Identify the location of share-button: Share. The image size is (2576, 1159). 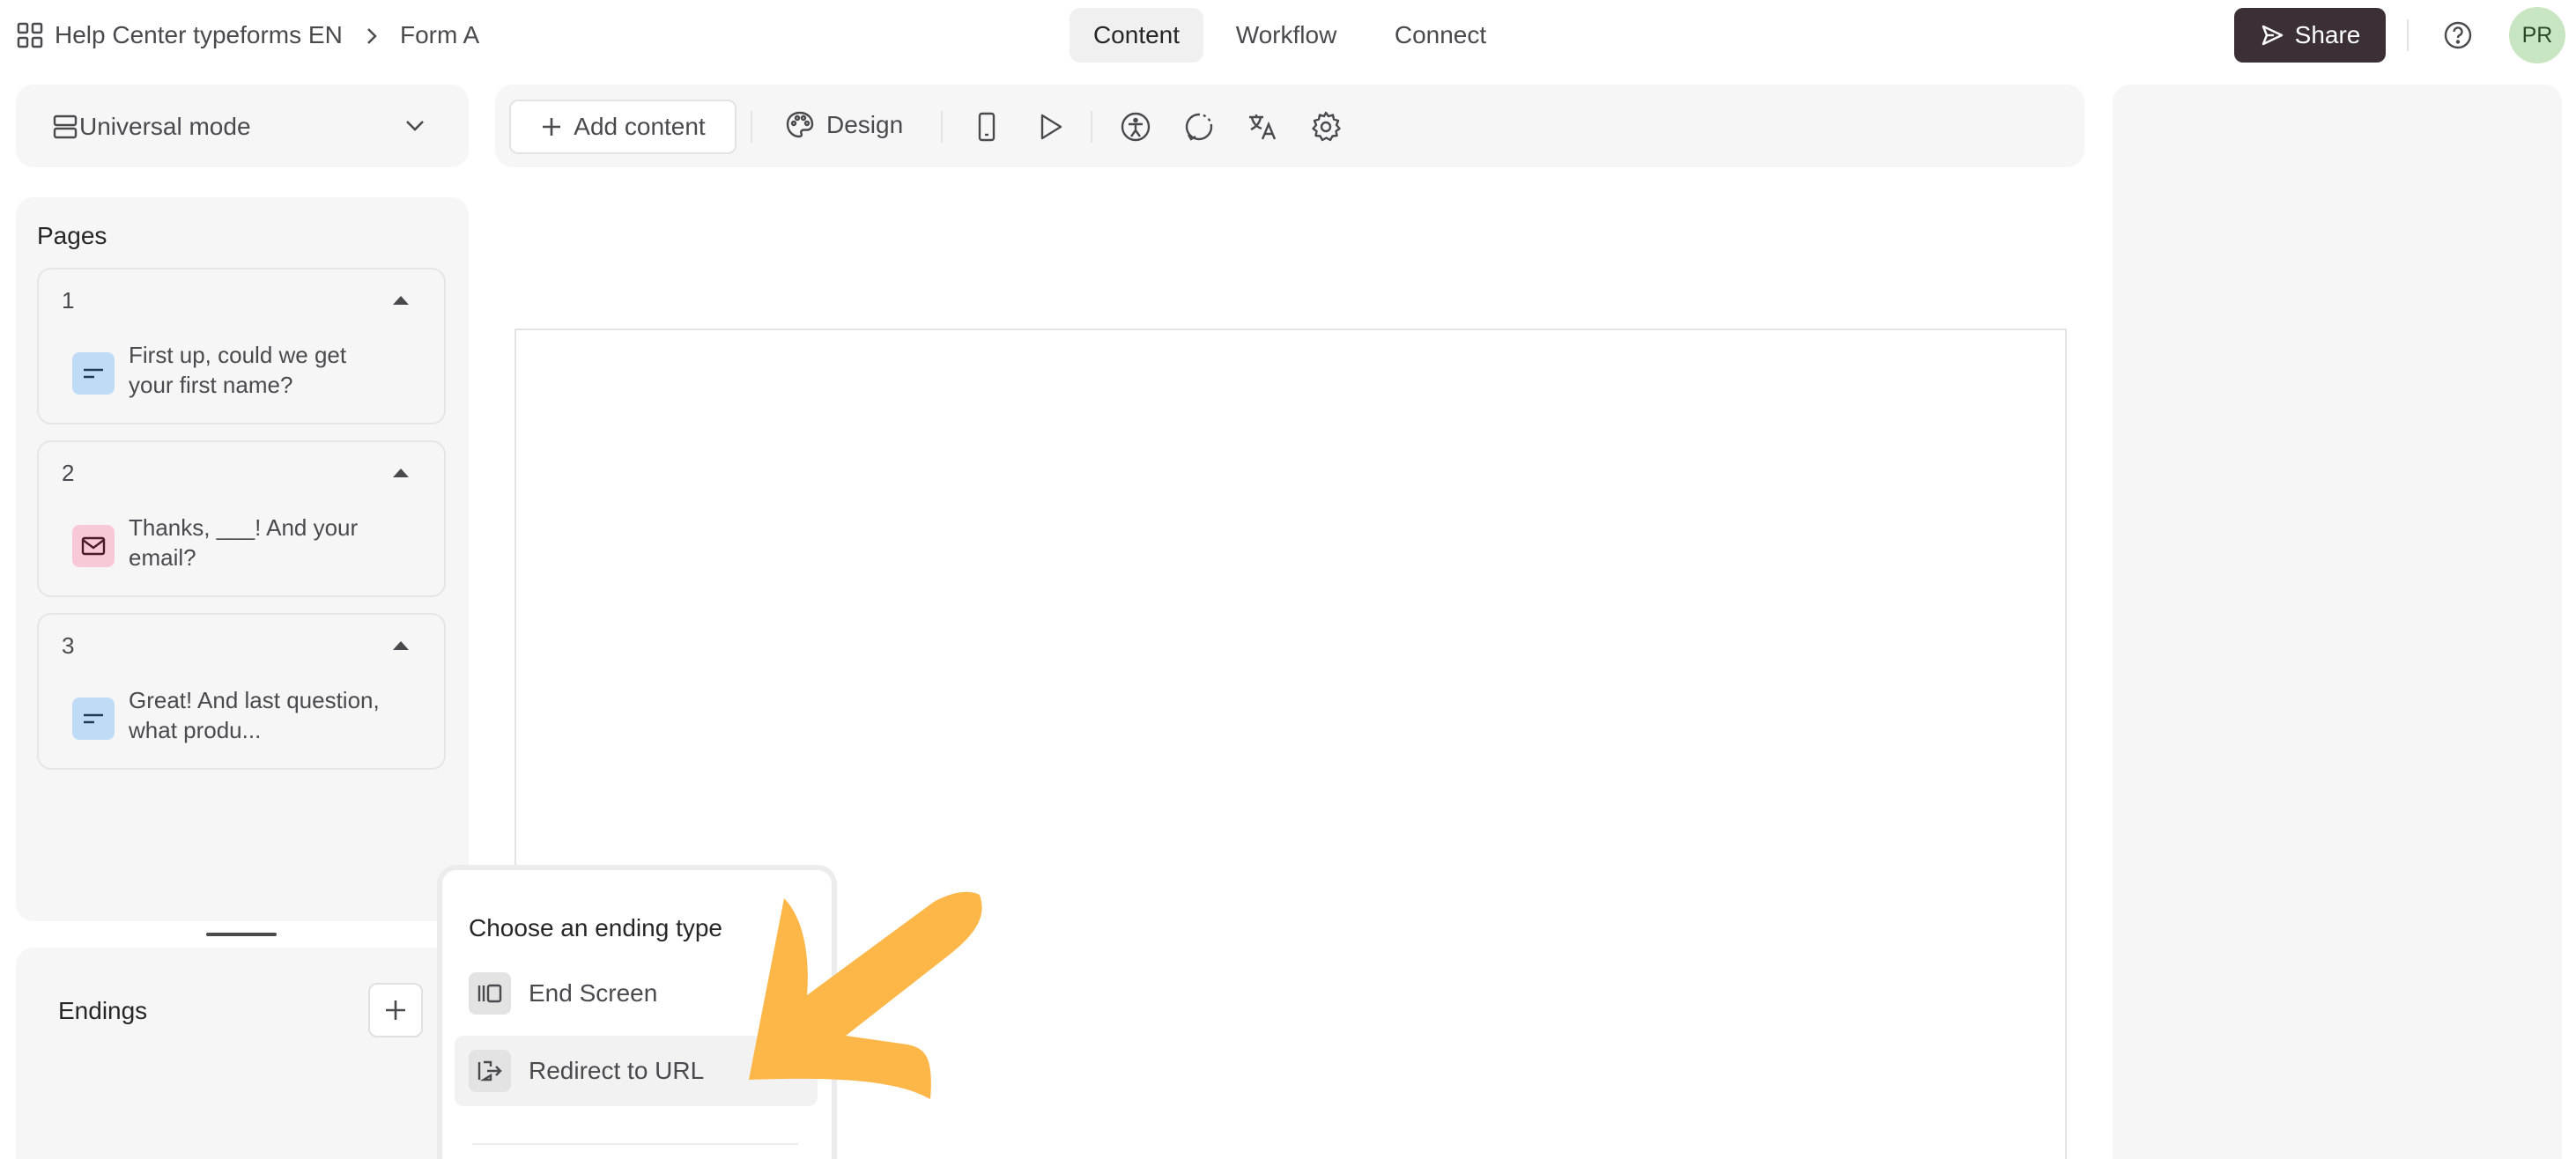
(2310, 35).